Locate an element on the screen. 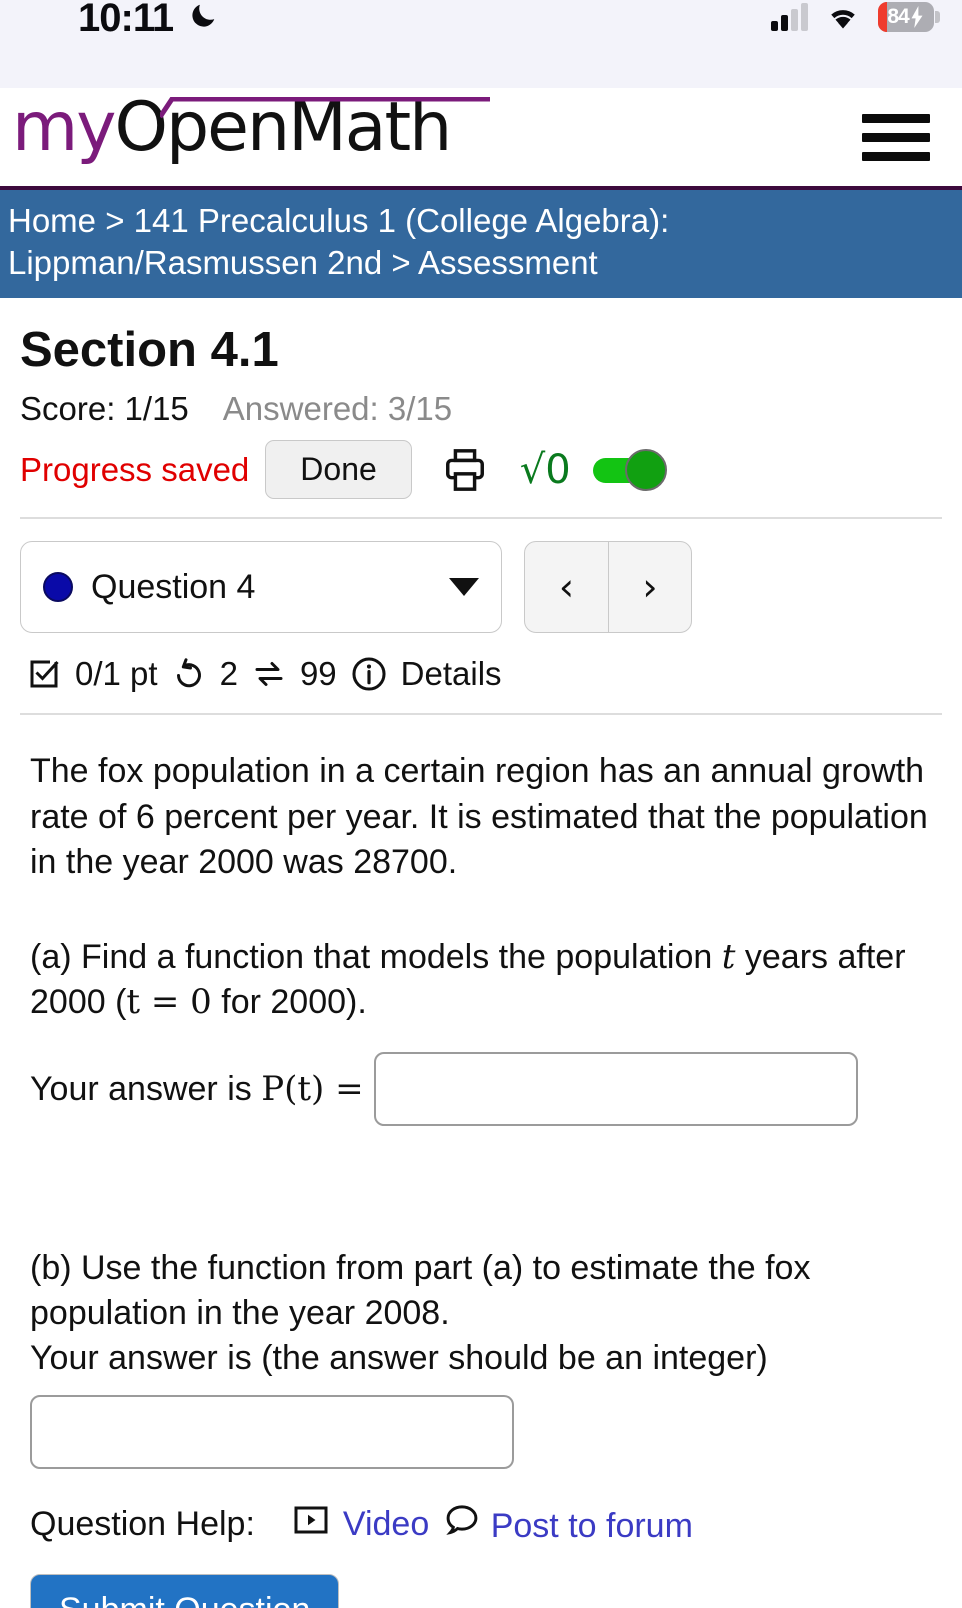  prev-question-button: ‹ is located at coordinates (566, 587).